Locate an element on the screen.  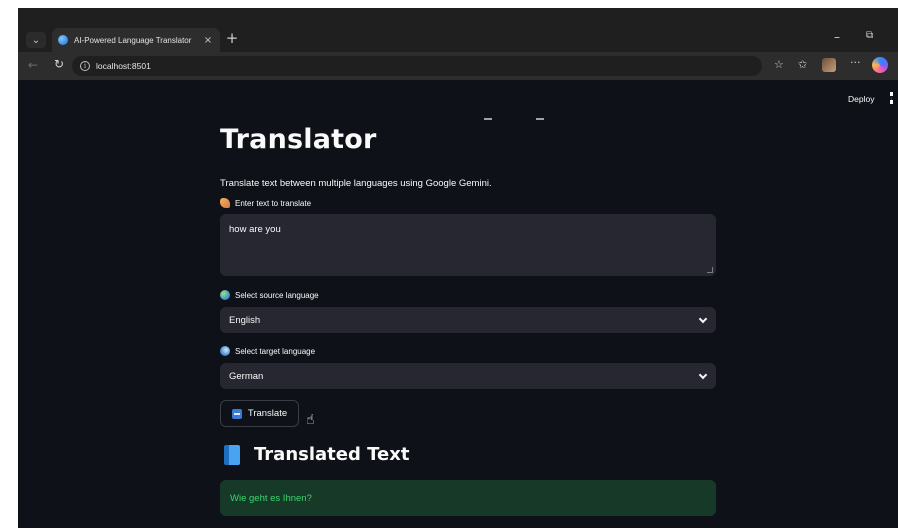
url-text: localhost:8501 is located at coordinates (123, 66).